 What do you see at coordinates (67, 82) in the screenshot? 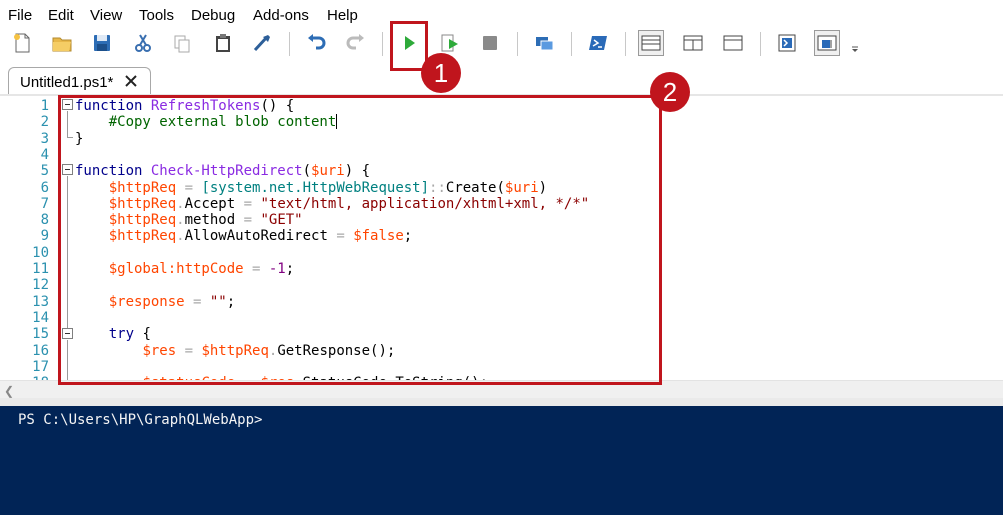
I see `tab-label: Untitled1.ps1*` at bounding box center [67, 82].